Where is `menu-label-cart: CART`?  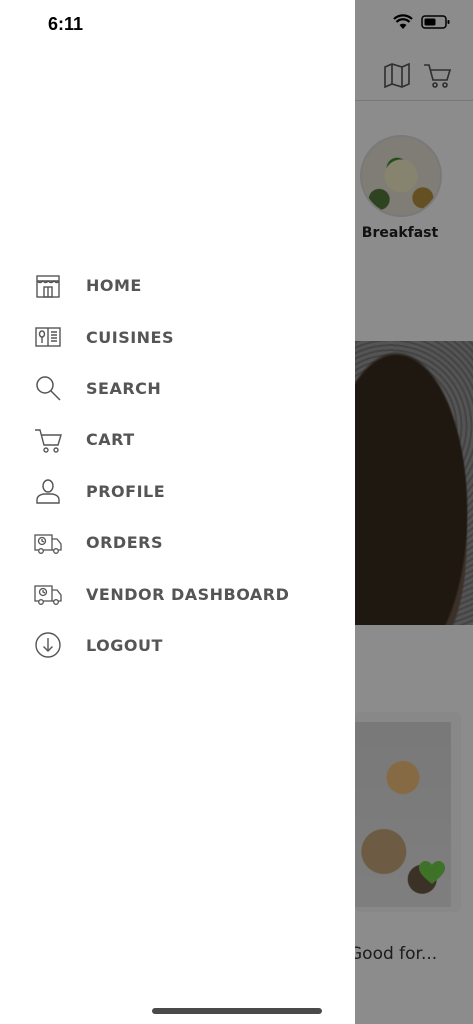
menu-label-cart: CART is located at coordinates (110, 440).